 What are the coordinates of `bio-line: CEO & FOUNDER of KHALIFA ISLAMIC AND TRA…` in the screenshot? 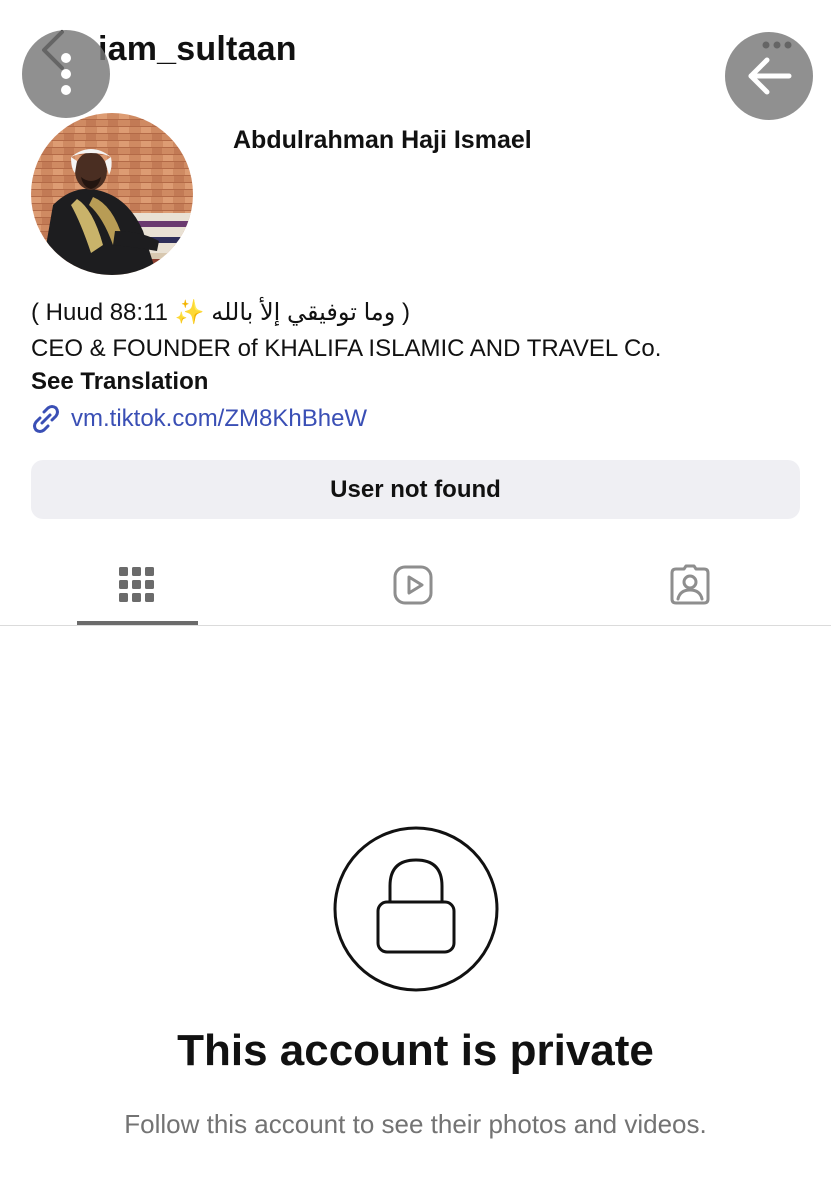 It's located at (346, 348).